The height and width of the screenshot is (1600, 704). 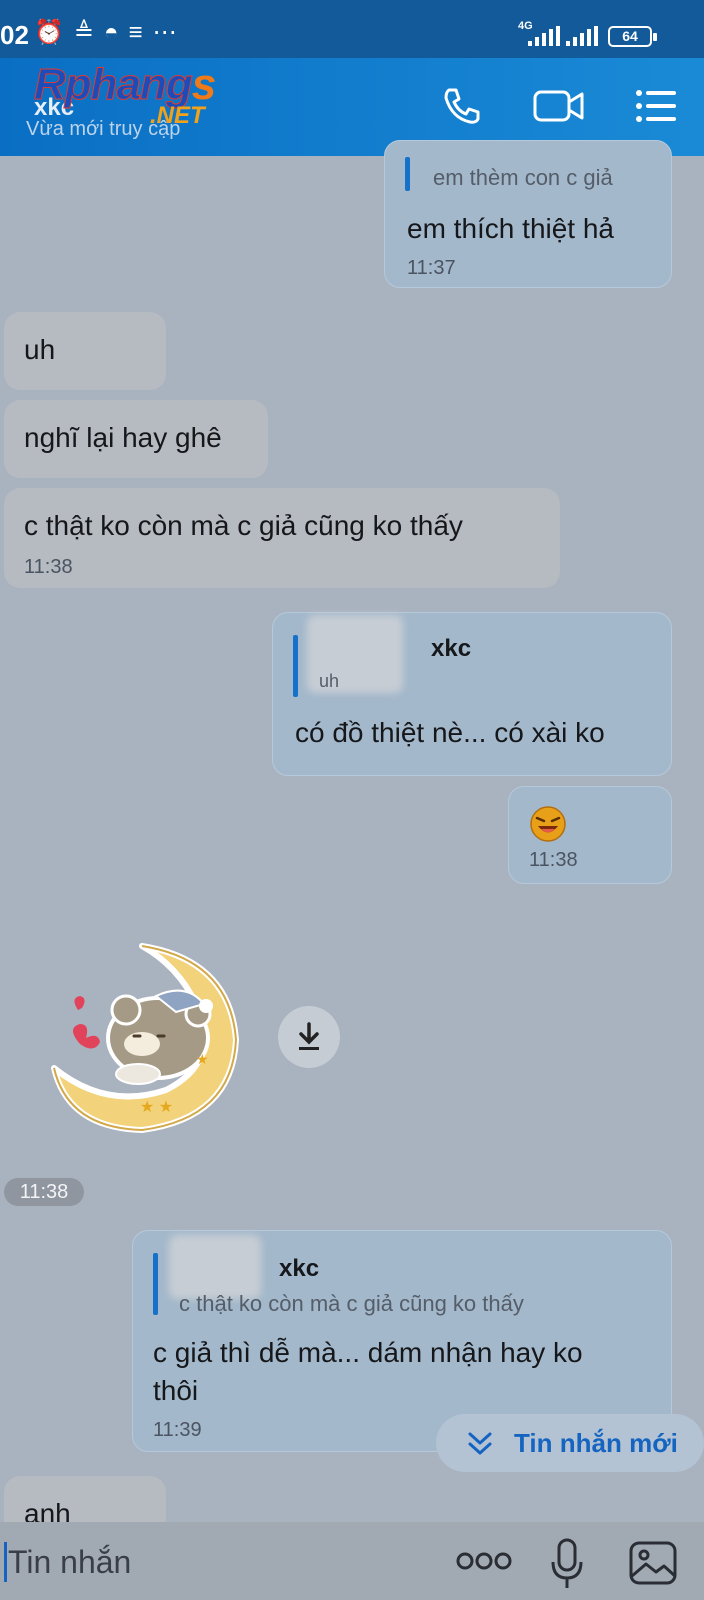 What do you see at coordinates (480, 1443) in the screenshot?
I see `double-chevron-down-icon` at bounding box center [480, 1443].